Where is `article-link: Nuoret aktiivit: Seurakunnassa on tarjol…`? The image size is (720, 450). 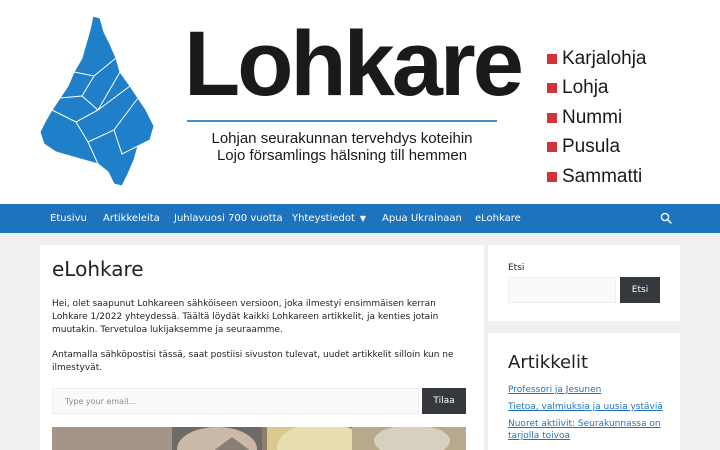
article-link: Nuoret aktiivit: Seurakunnassa on tarjol… is located at coordinates (584, 430).